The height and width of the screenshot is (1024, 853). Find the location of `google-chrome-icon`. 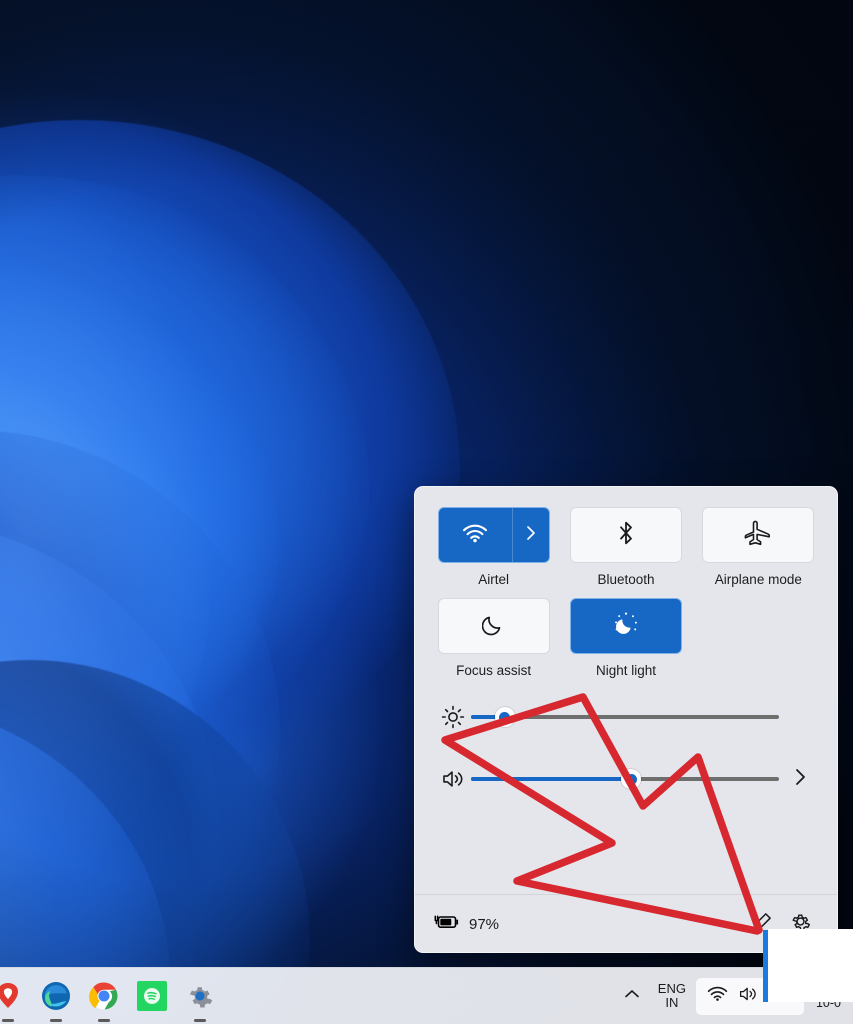

google-chrome-icon is located at coordinates (103, 996).